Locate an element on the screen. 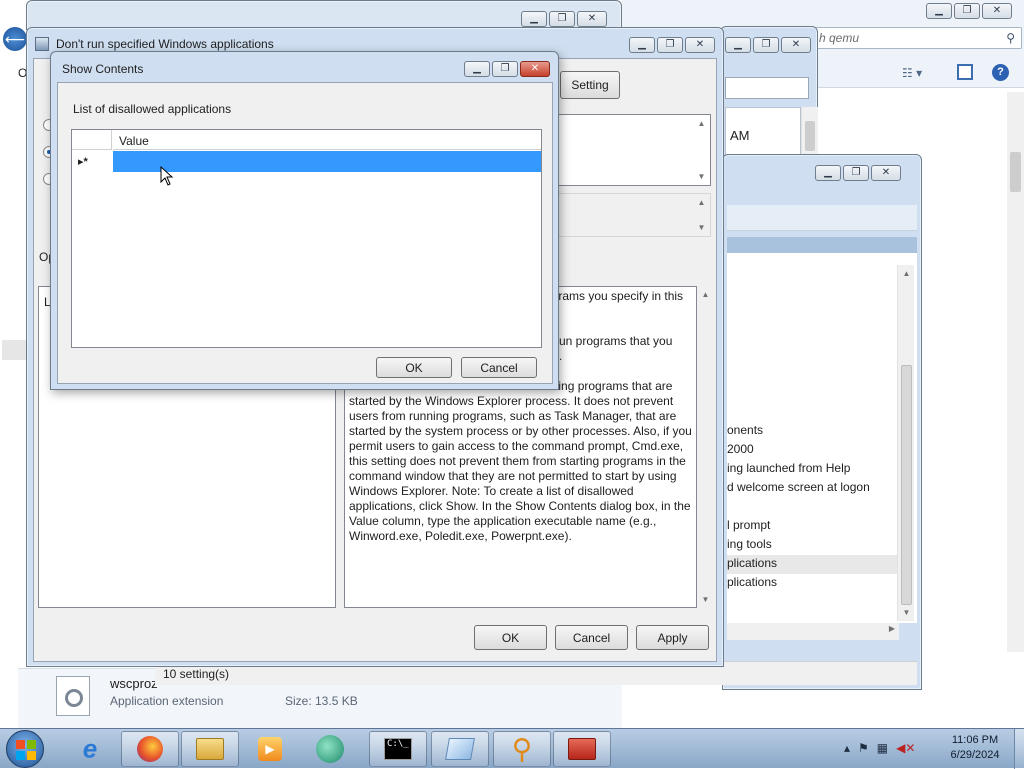 The image size is (1024, 769). taskbar-app-globe is located at coordinates (330, 749).